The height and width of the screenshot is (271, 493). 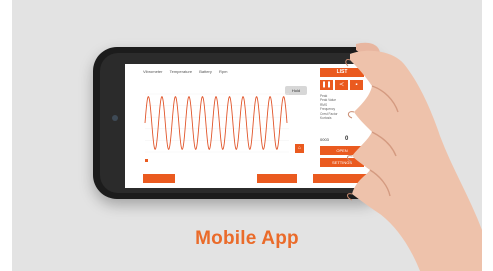 I want to click on hand-fingertips, so click(x=350, y=130).